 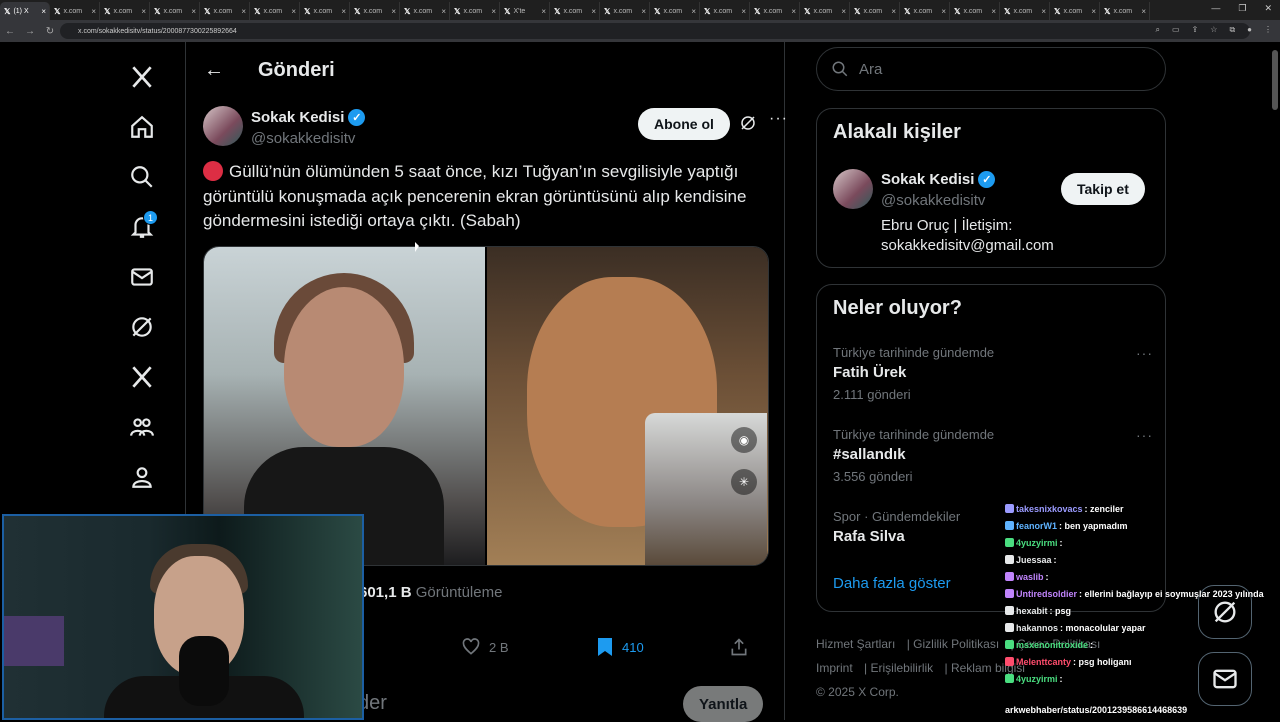 What do you see at coordinates (901, 668) in the screenshot?
I see `footer-link: Erişilebilirlik` at bounding box center [901, 668].